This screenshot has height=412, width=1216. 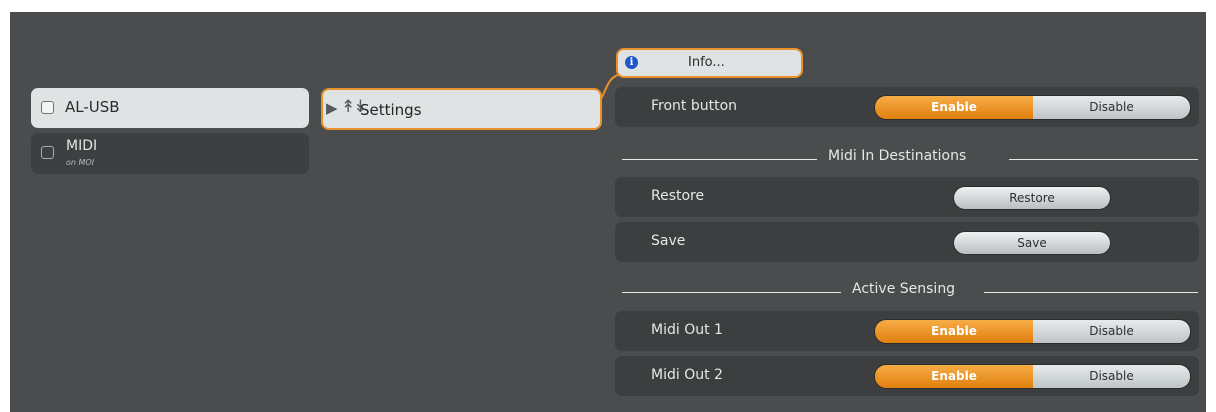 What do you see at coordinates (907, 242) in the screenshot?
I see `save-row: Save Save` at bounding box center [907, 242].